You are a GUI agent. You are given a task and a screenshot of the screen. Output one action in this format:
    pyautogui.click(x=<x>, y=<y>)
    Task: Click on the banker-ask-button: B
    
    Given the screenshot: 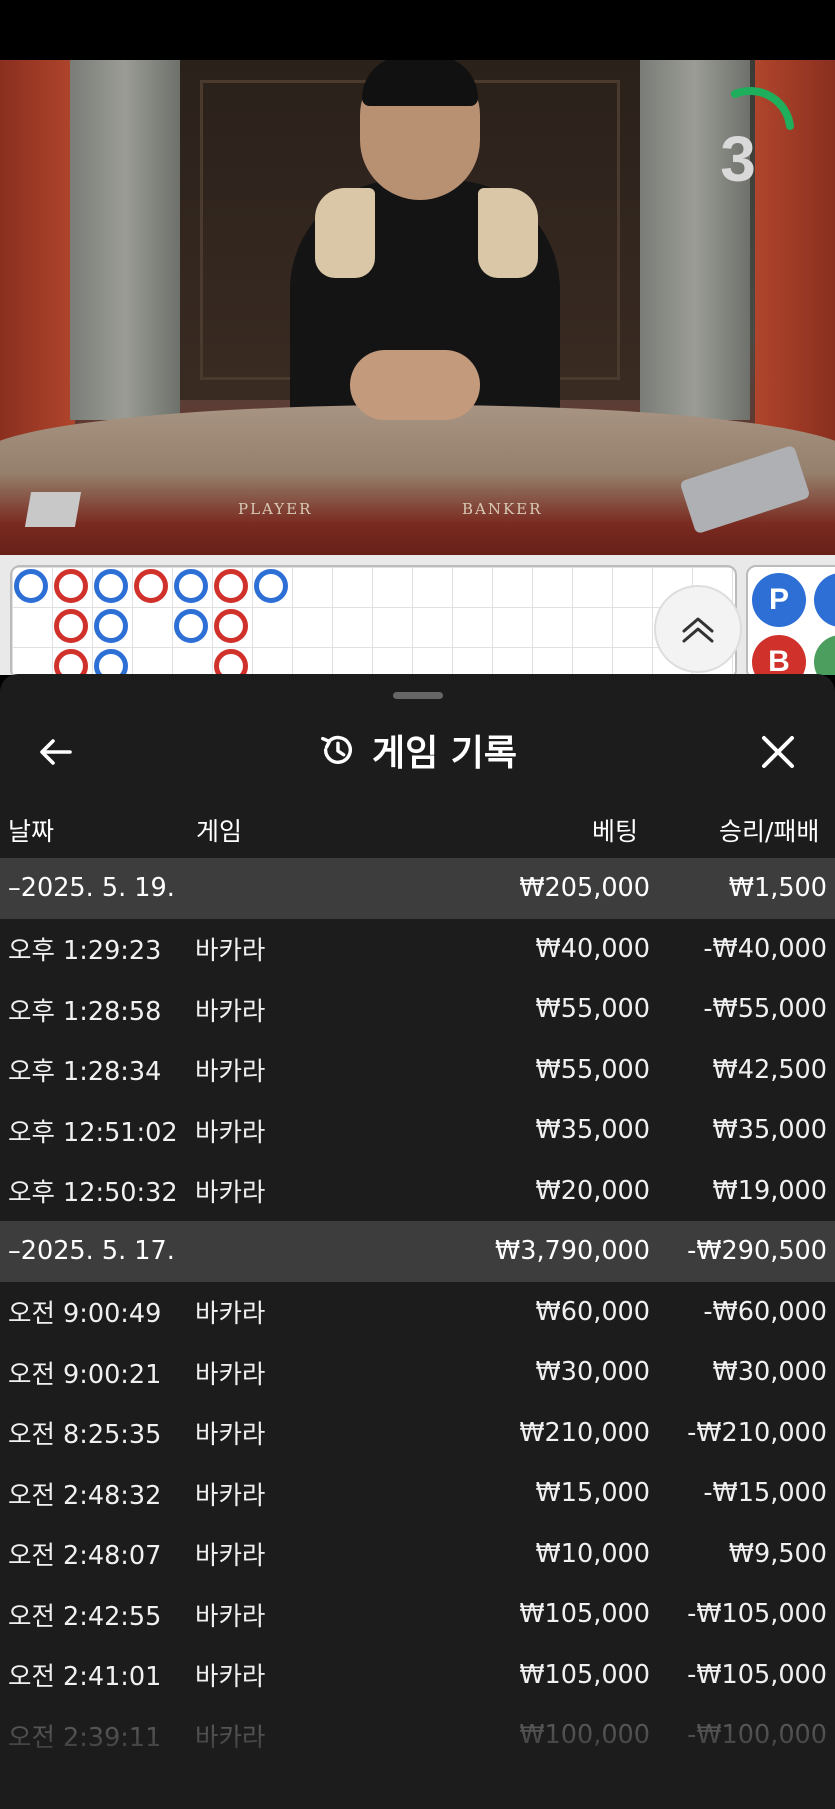 What is the action you would take?
    pyautogui.click(x=779, y=655)
    